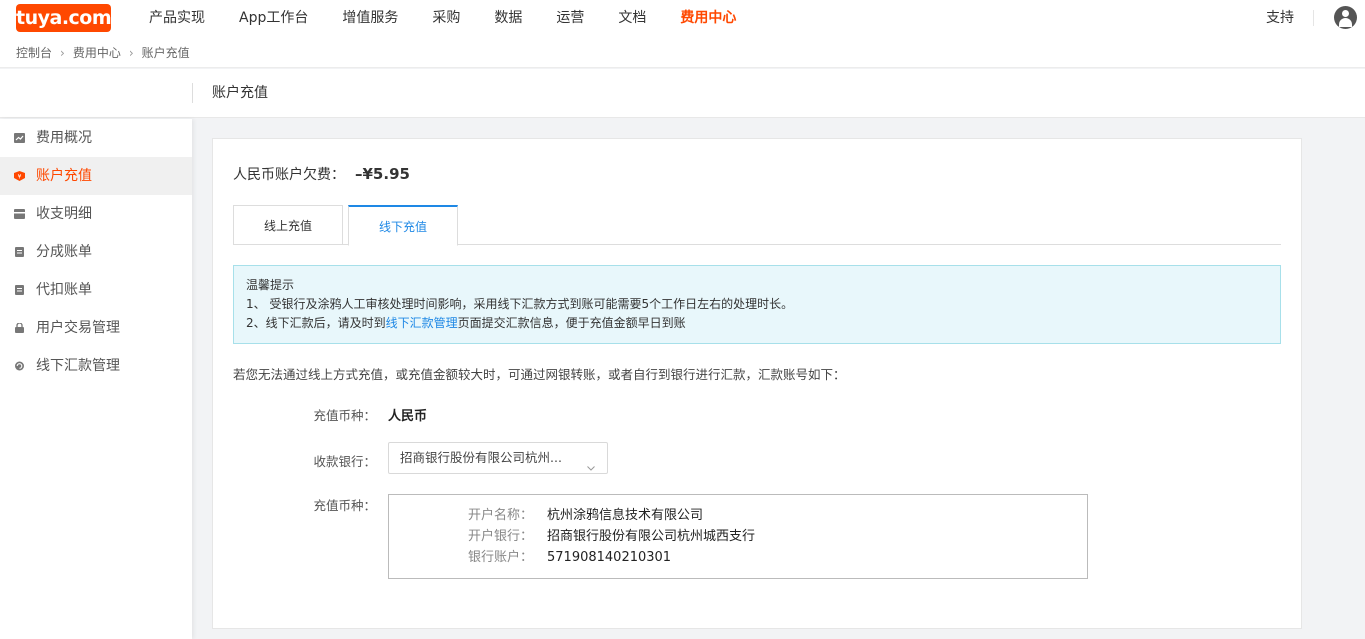 The image size is (1365, 639). Describe the element at coordinates (289, 175) in the screenshot. I see `owe-label: 人民币账户欠费：` at that location.